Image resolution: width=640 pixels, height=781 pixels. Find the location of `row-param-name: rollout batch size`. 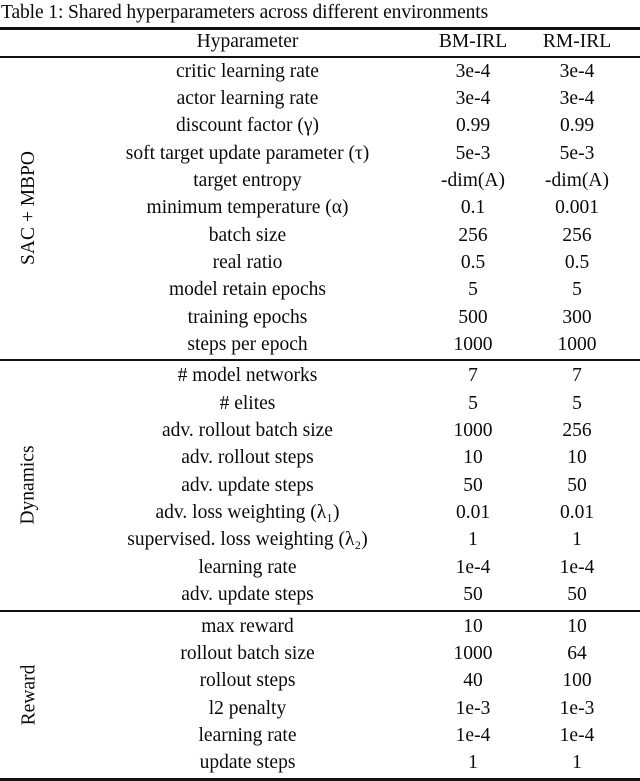

row-param-name: rollout batch size is located at coordinates (247, 653).